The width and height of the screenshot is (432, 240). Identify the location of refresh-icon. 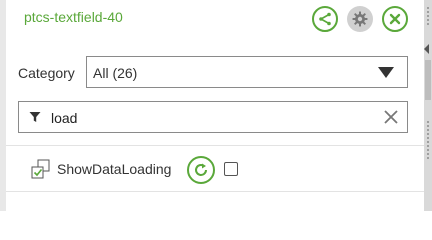
(201, 169).